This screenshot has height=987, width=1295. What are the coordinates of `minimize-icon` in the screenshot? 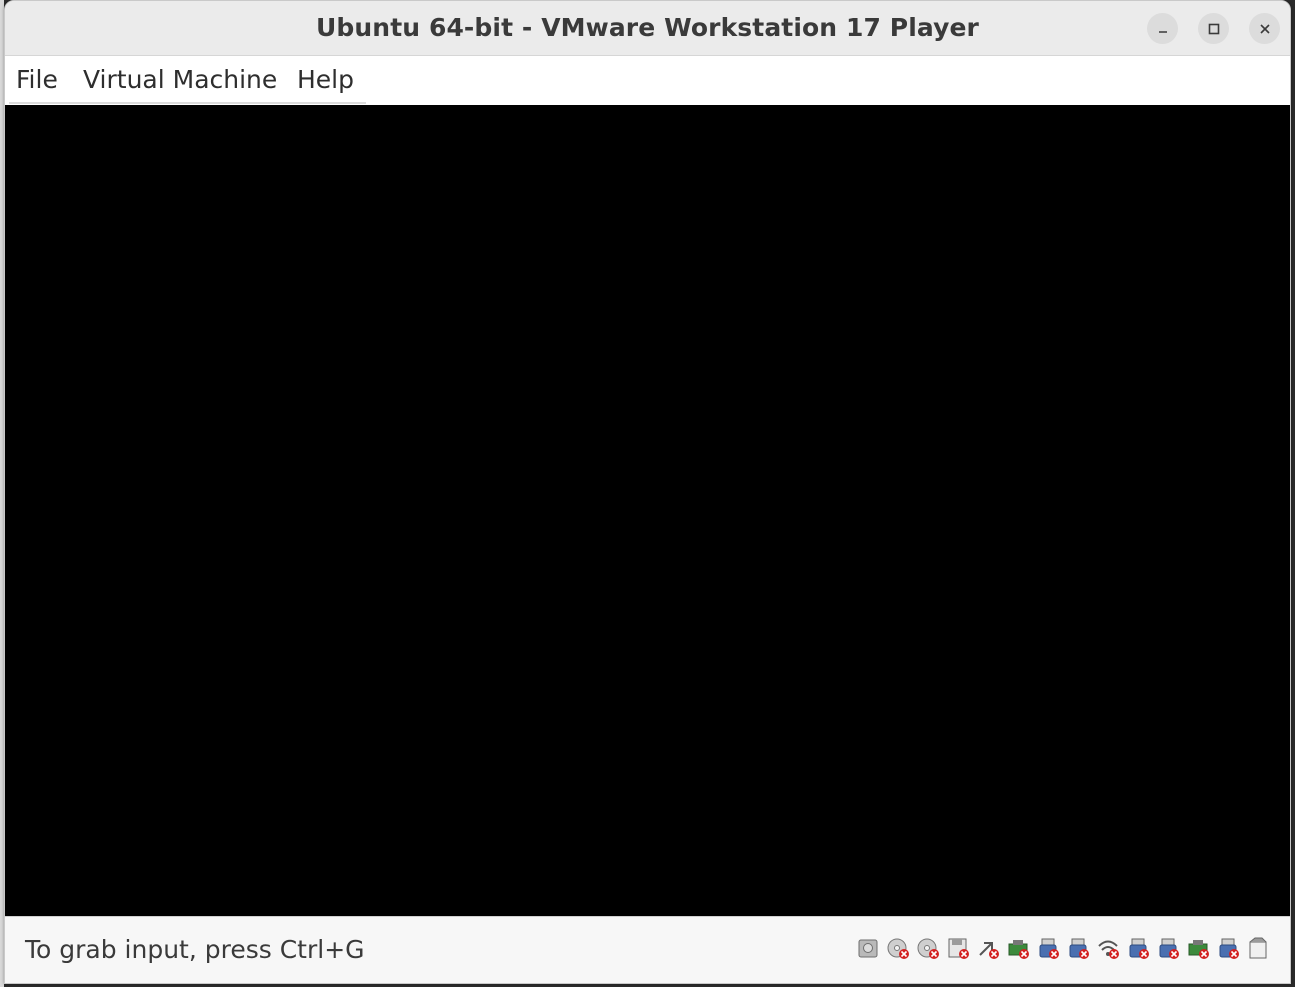 It's located at (1162, 31).